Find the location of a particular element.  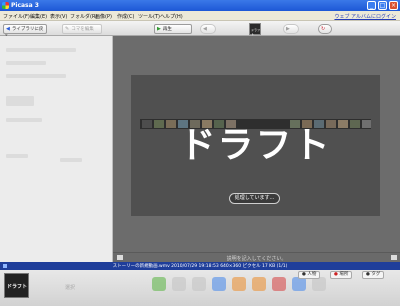

email-icon is located at coordinates (179, 284).